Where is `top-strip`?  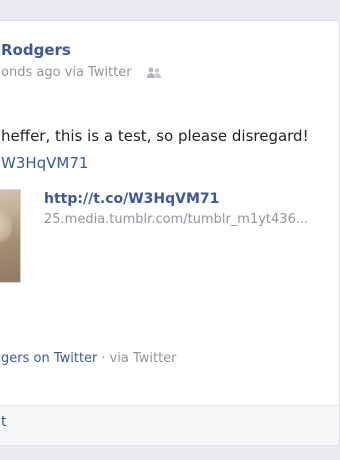
top-strip is located at coordinates (170, 10).